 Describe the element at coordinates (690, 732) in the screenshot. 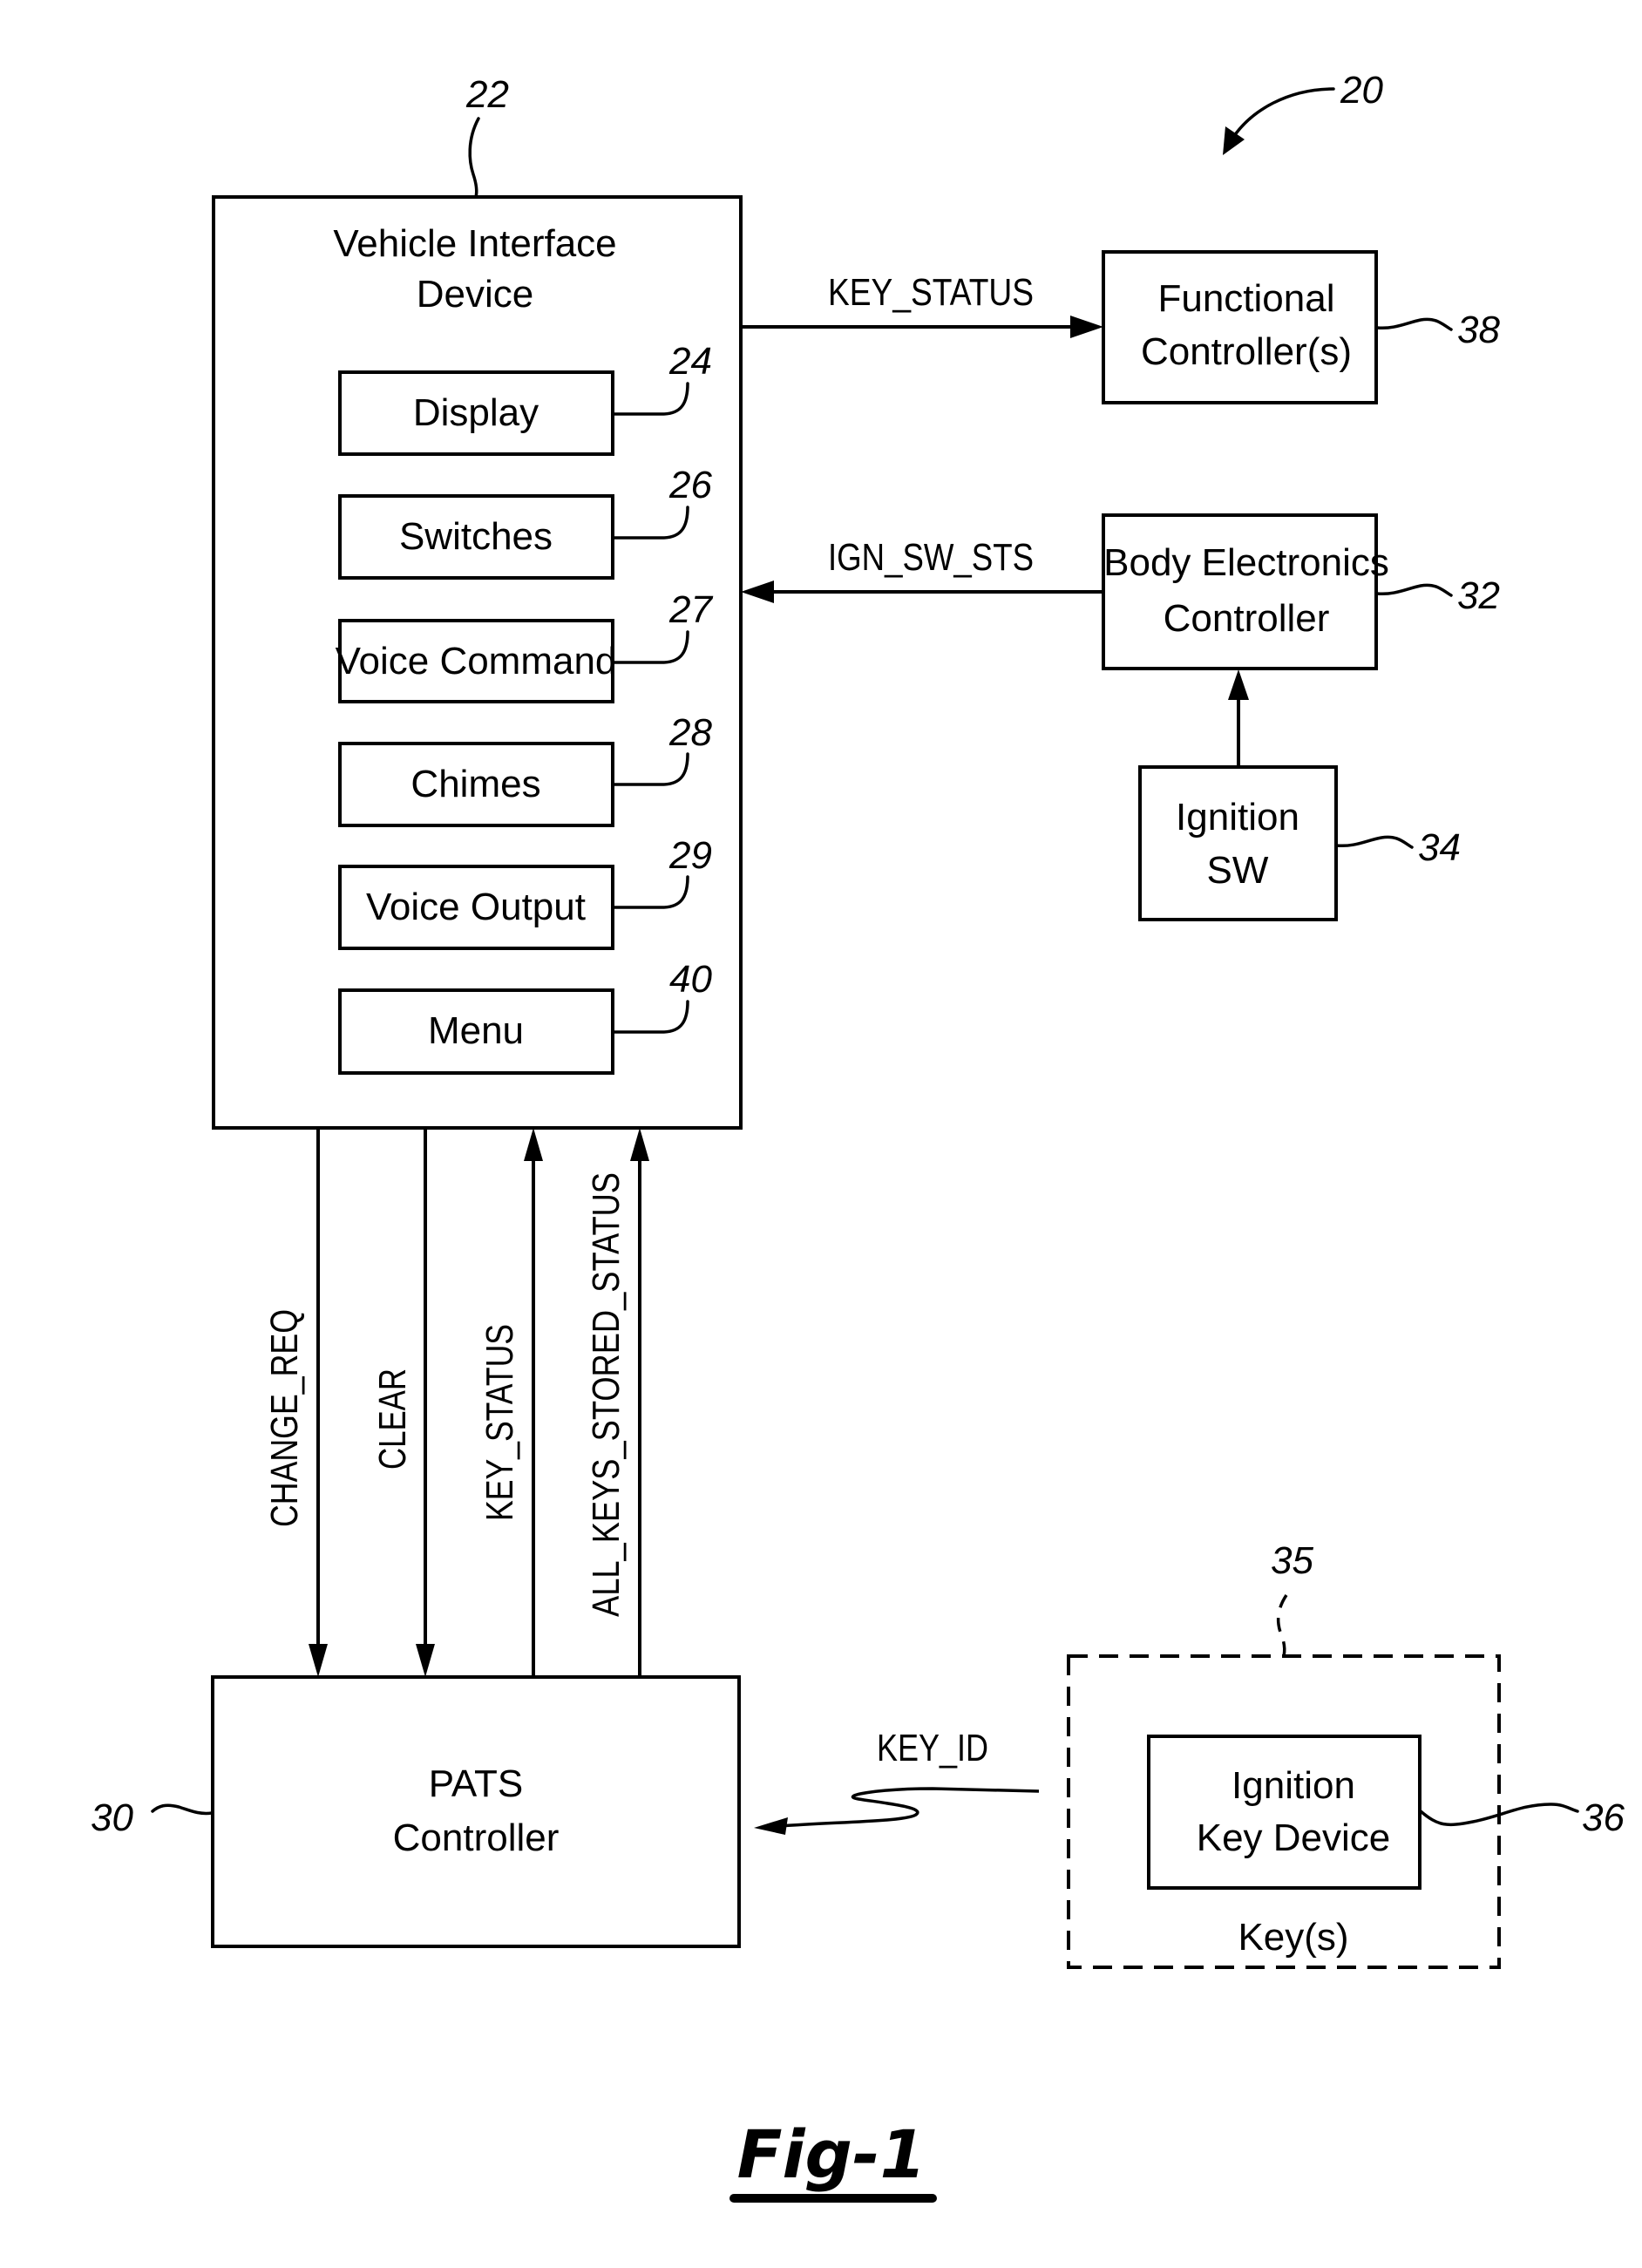

I see `ref-28: 28` at that location.